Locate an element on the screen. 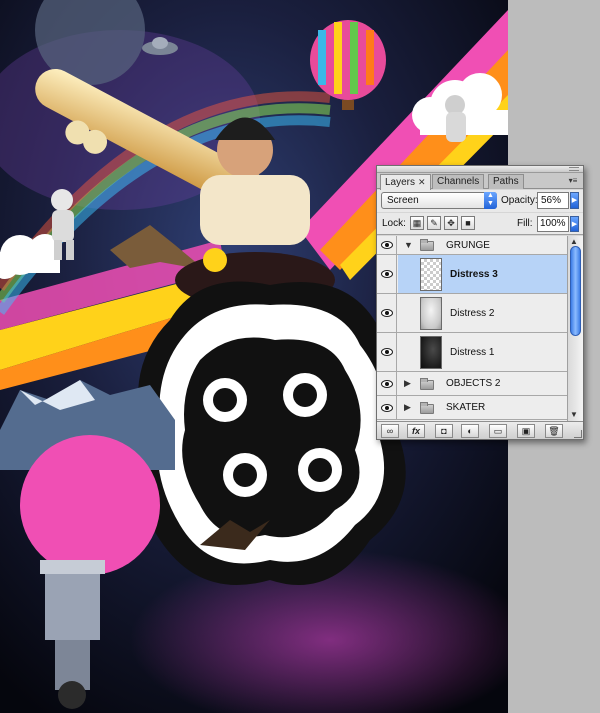 This screenshot has width=600, height=713. tab-paths-label: Paths is located at coordinates (506, 181).